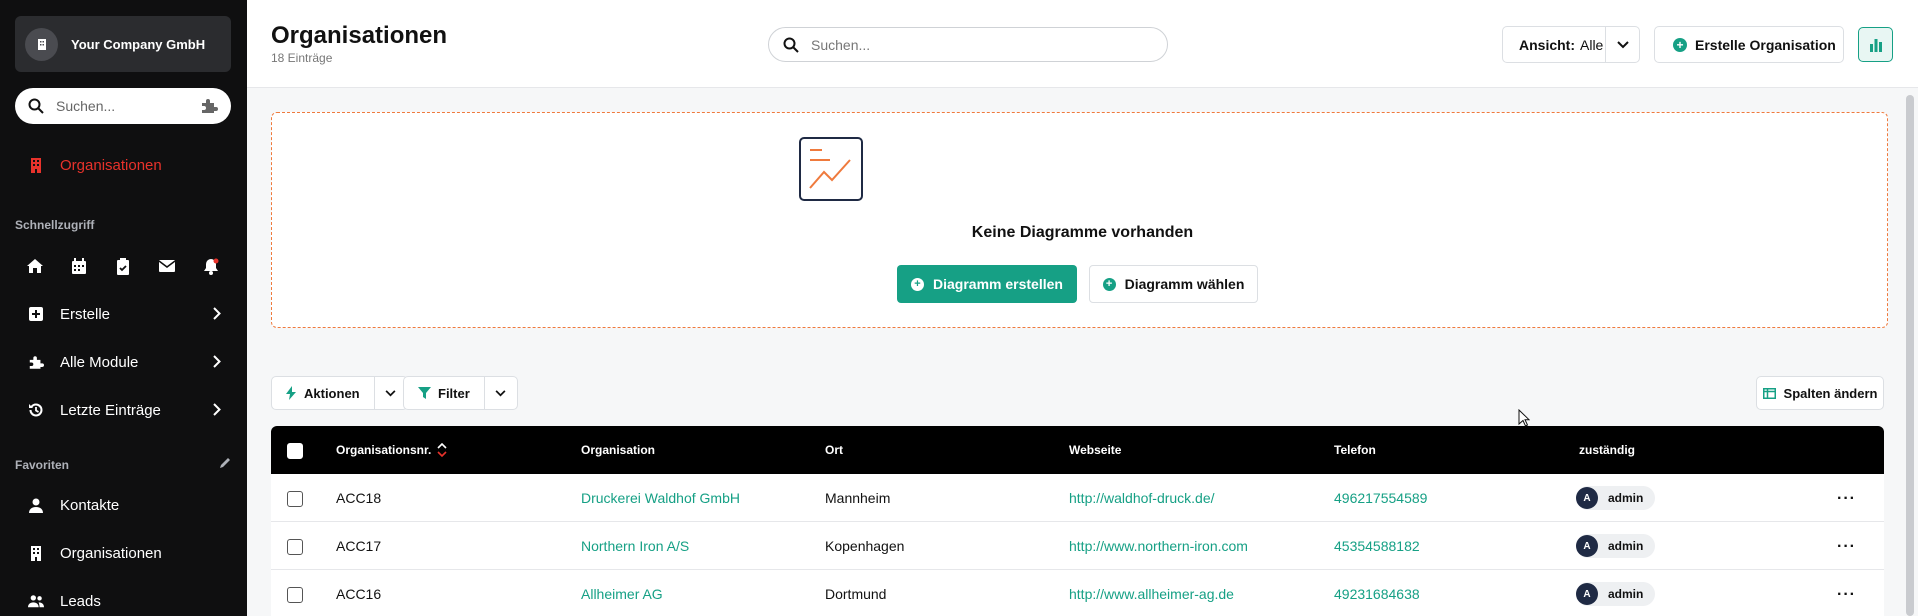 This screenshot has height=616, width=1918. I want to click on chevron-right-icon, so click(217, 315).